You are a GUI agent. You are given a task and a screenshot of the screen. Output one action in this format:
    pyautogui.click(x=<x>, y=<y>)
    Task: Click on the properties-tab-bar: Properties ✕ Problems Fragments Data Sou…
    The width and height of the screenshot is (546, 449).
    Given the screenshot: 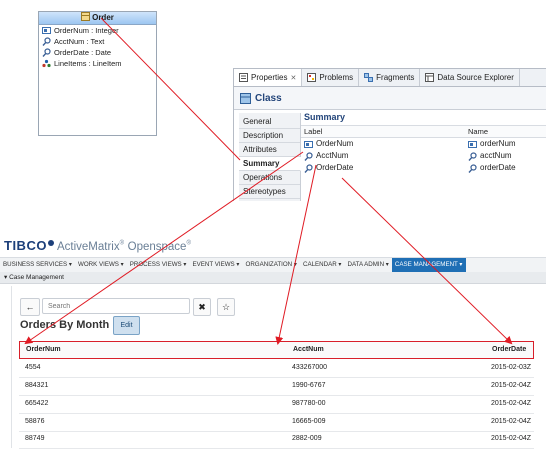 What is the action you would take?
    pyautogui.click(x=390, y=78)
    